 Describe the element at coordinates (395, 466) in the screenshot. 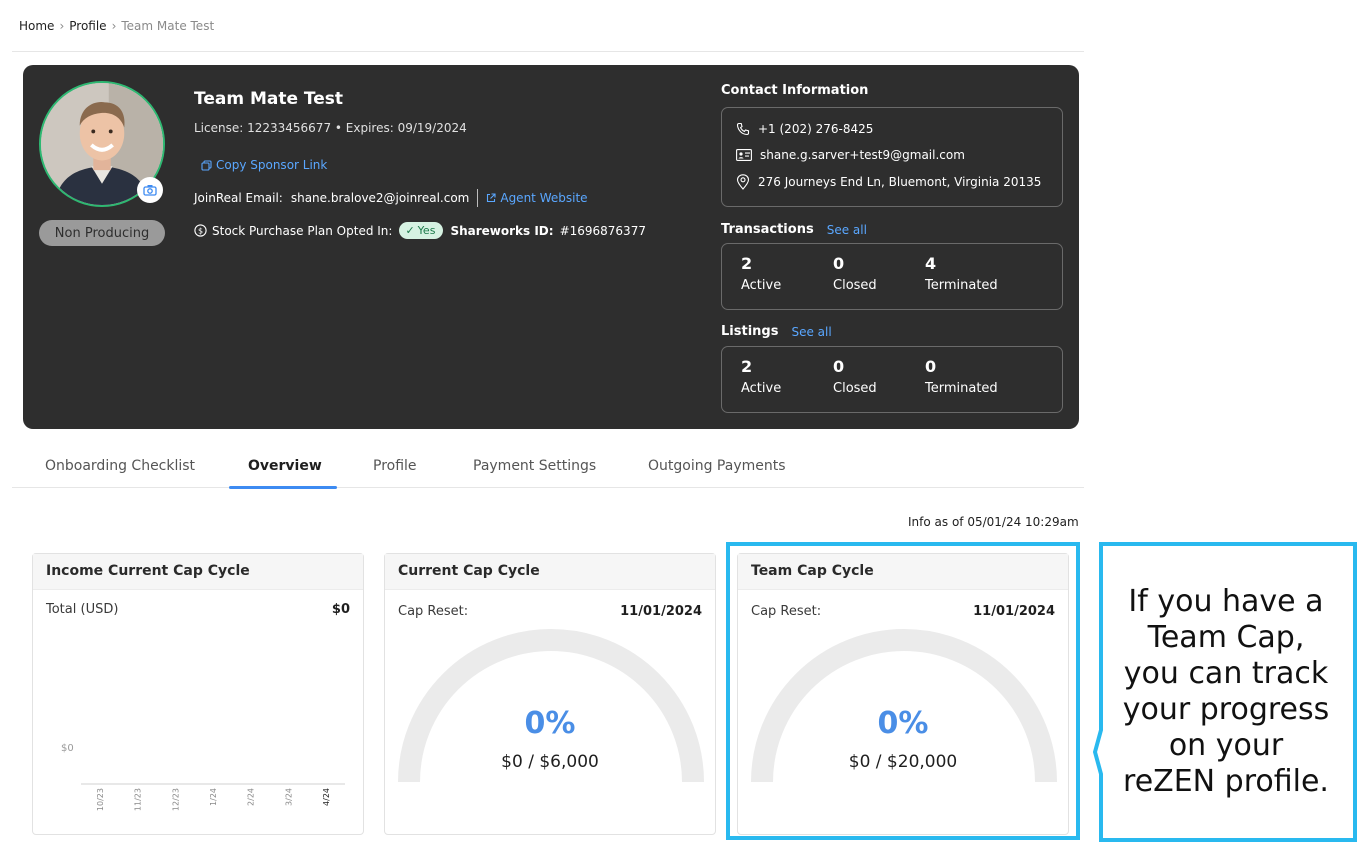

I see `tab-profile: Profile` at that location.